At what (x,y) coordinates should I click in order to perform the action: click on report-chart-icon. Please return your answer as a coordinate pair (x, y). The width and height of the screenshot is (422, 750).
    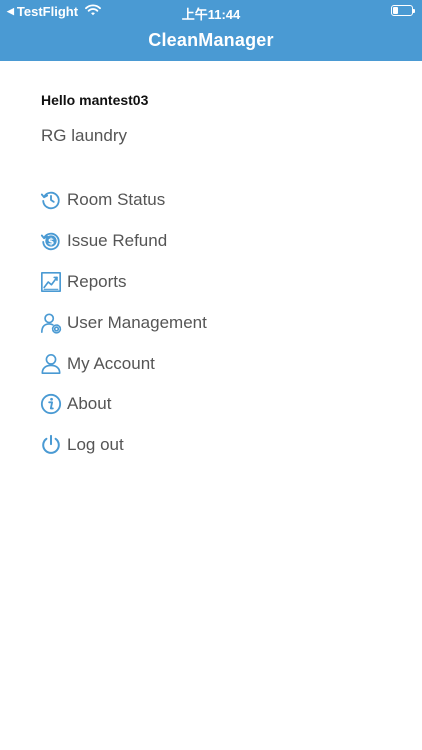
    Looking at the image, I should click on (51, 282).